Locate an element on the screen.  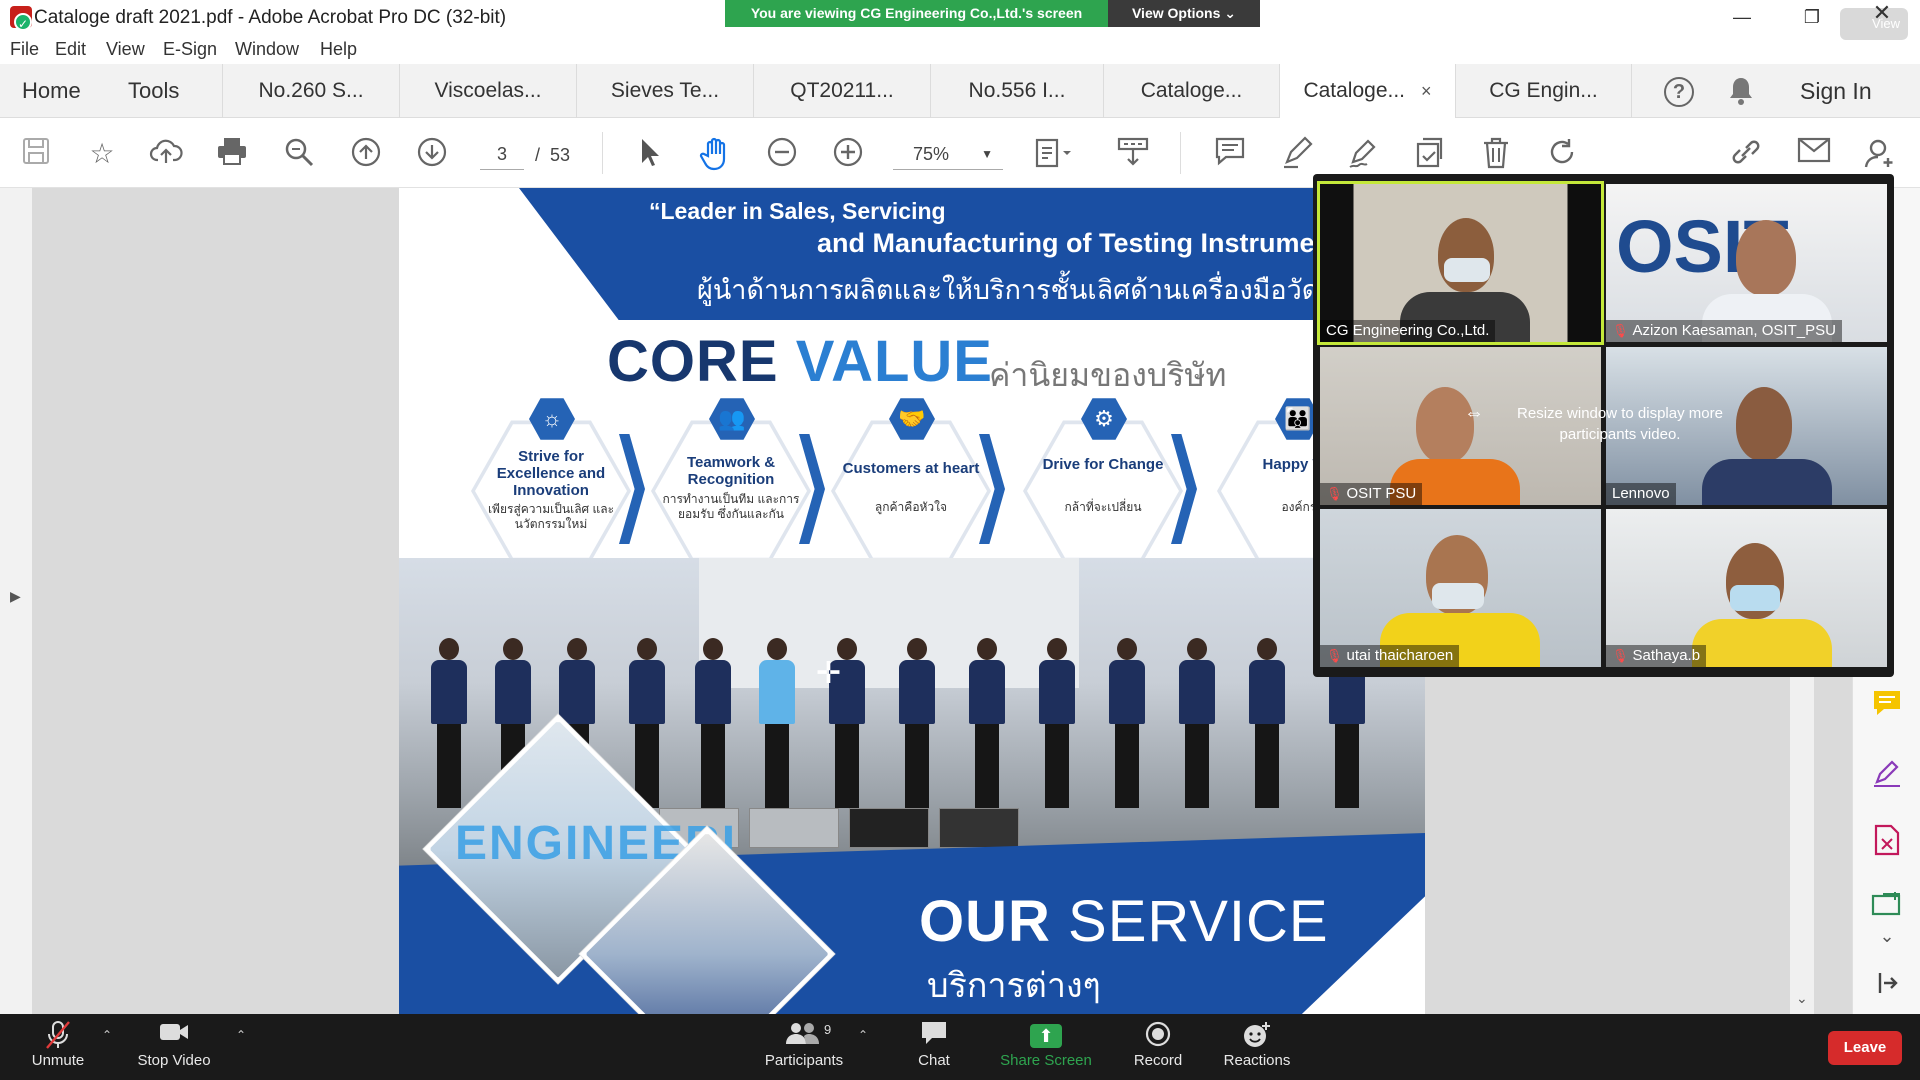
video-tile: CG Engineering Co.,Ltd. is located at coordinates (1460, 263).